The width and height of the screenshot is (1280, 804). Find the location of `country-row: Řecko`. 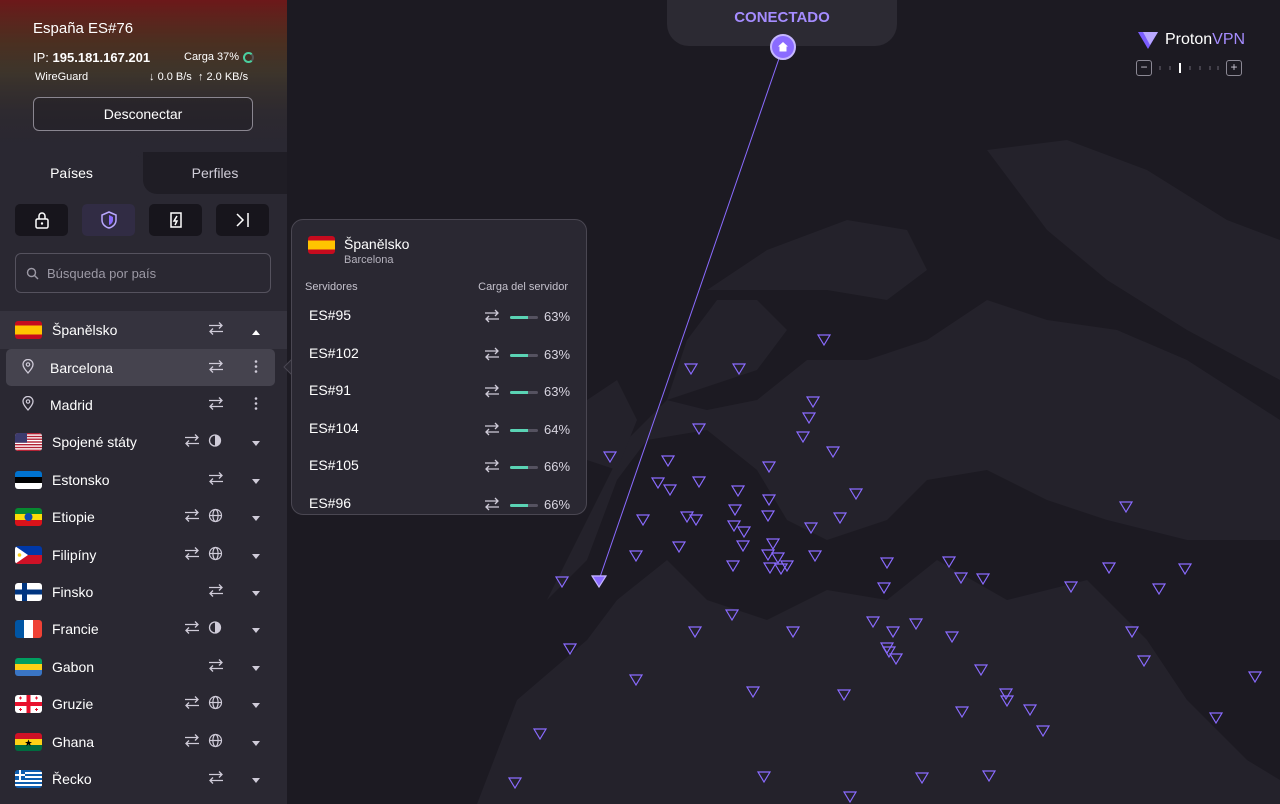

country-row: Řecko is located at coordinates (143, 778).